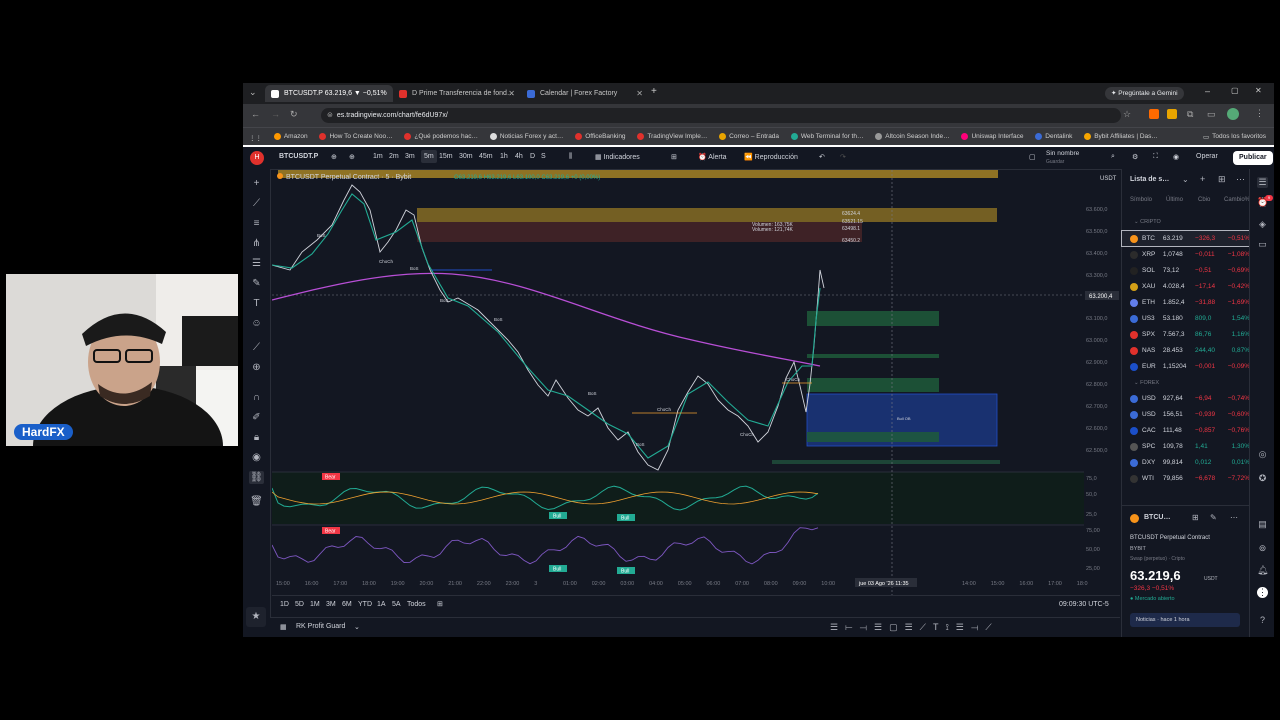 The image size is (1280, 720). Describe the element at coordinates (1144, 93) in the screenshot. I see `gemini-button: ✦ Pregúntale a Gemini` at that location.